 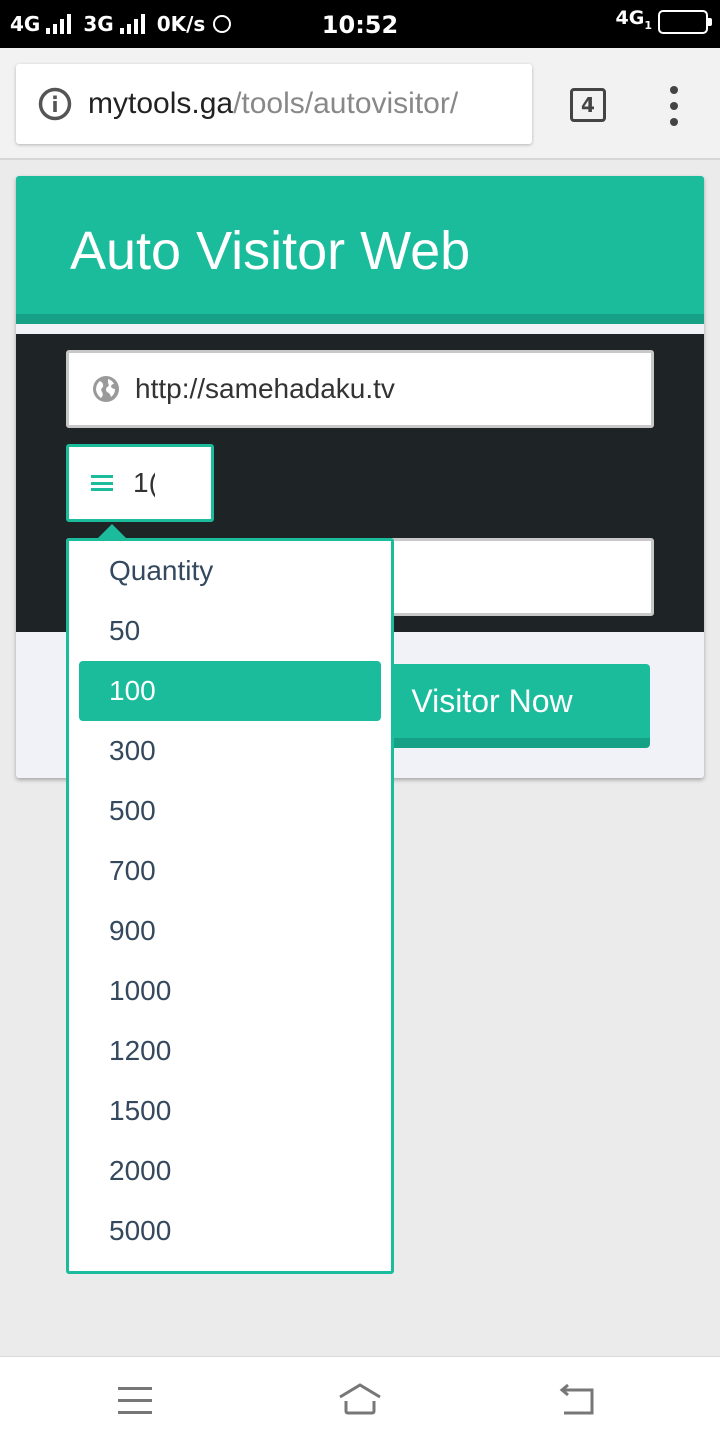 I want to click on url-path: /tools/autovisitor/, so click(x=346, y=103).